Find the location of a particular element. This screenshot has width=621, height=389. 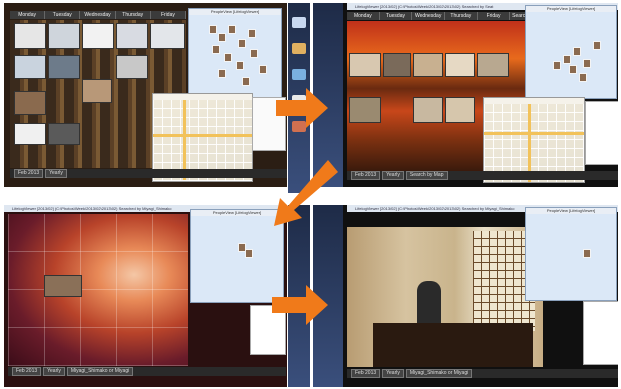

table is located at coordinates (453, 345).